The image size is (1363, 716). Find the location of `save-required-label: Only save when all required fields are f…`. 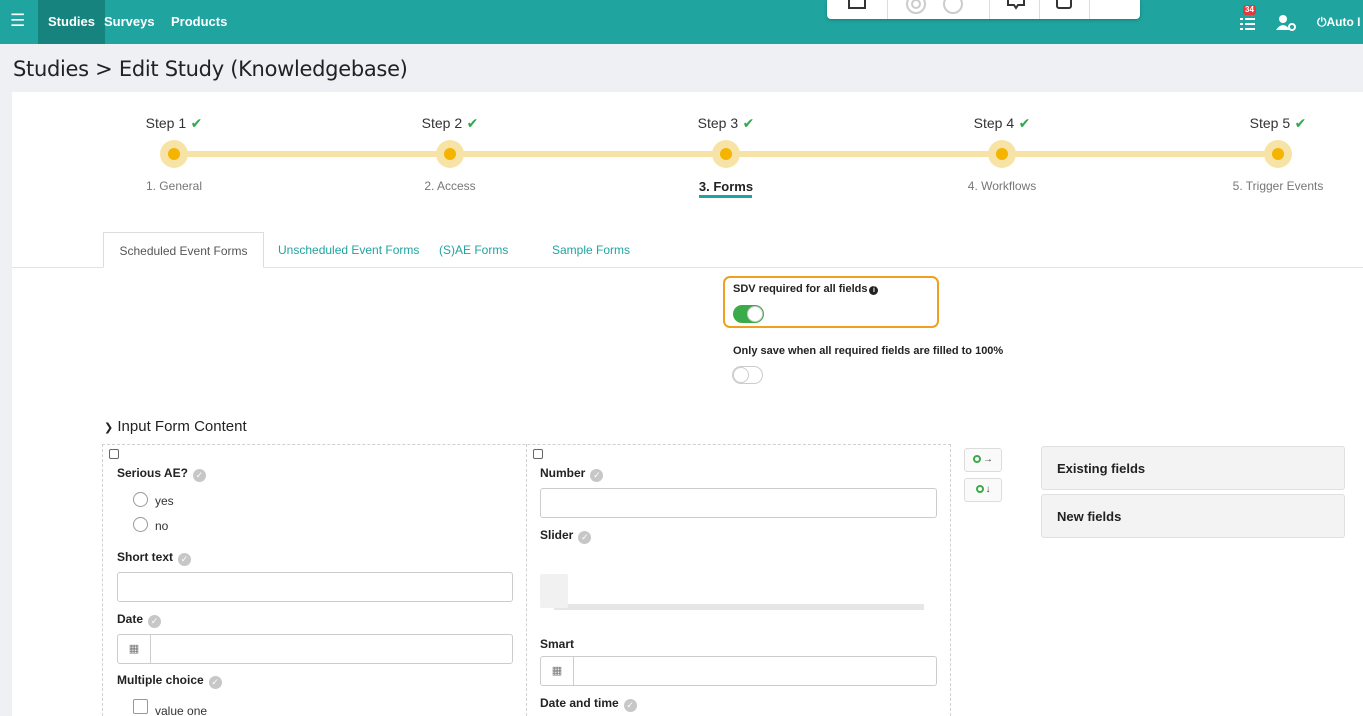

save-required-label: Only save when all required fields are f… is located at coordinates (868, 351).